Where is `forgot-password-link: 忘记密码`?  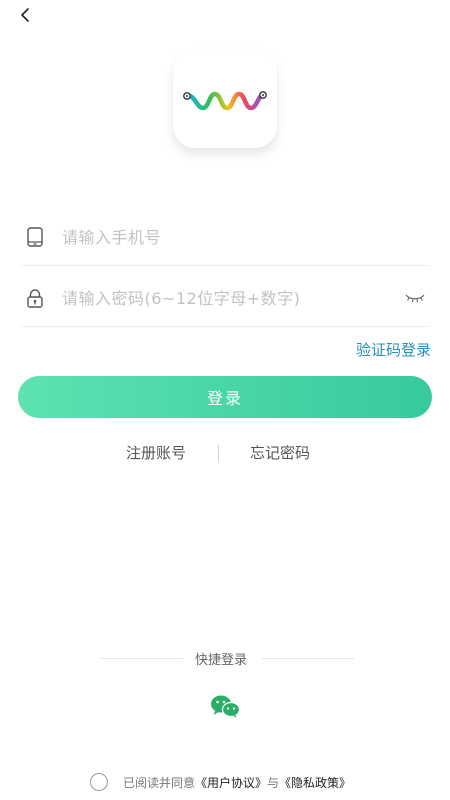 forgot-password-link: 忘记密码 is located at coordinates (280, 452).